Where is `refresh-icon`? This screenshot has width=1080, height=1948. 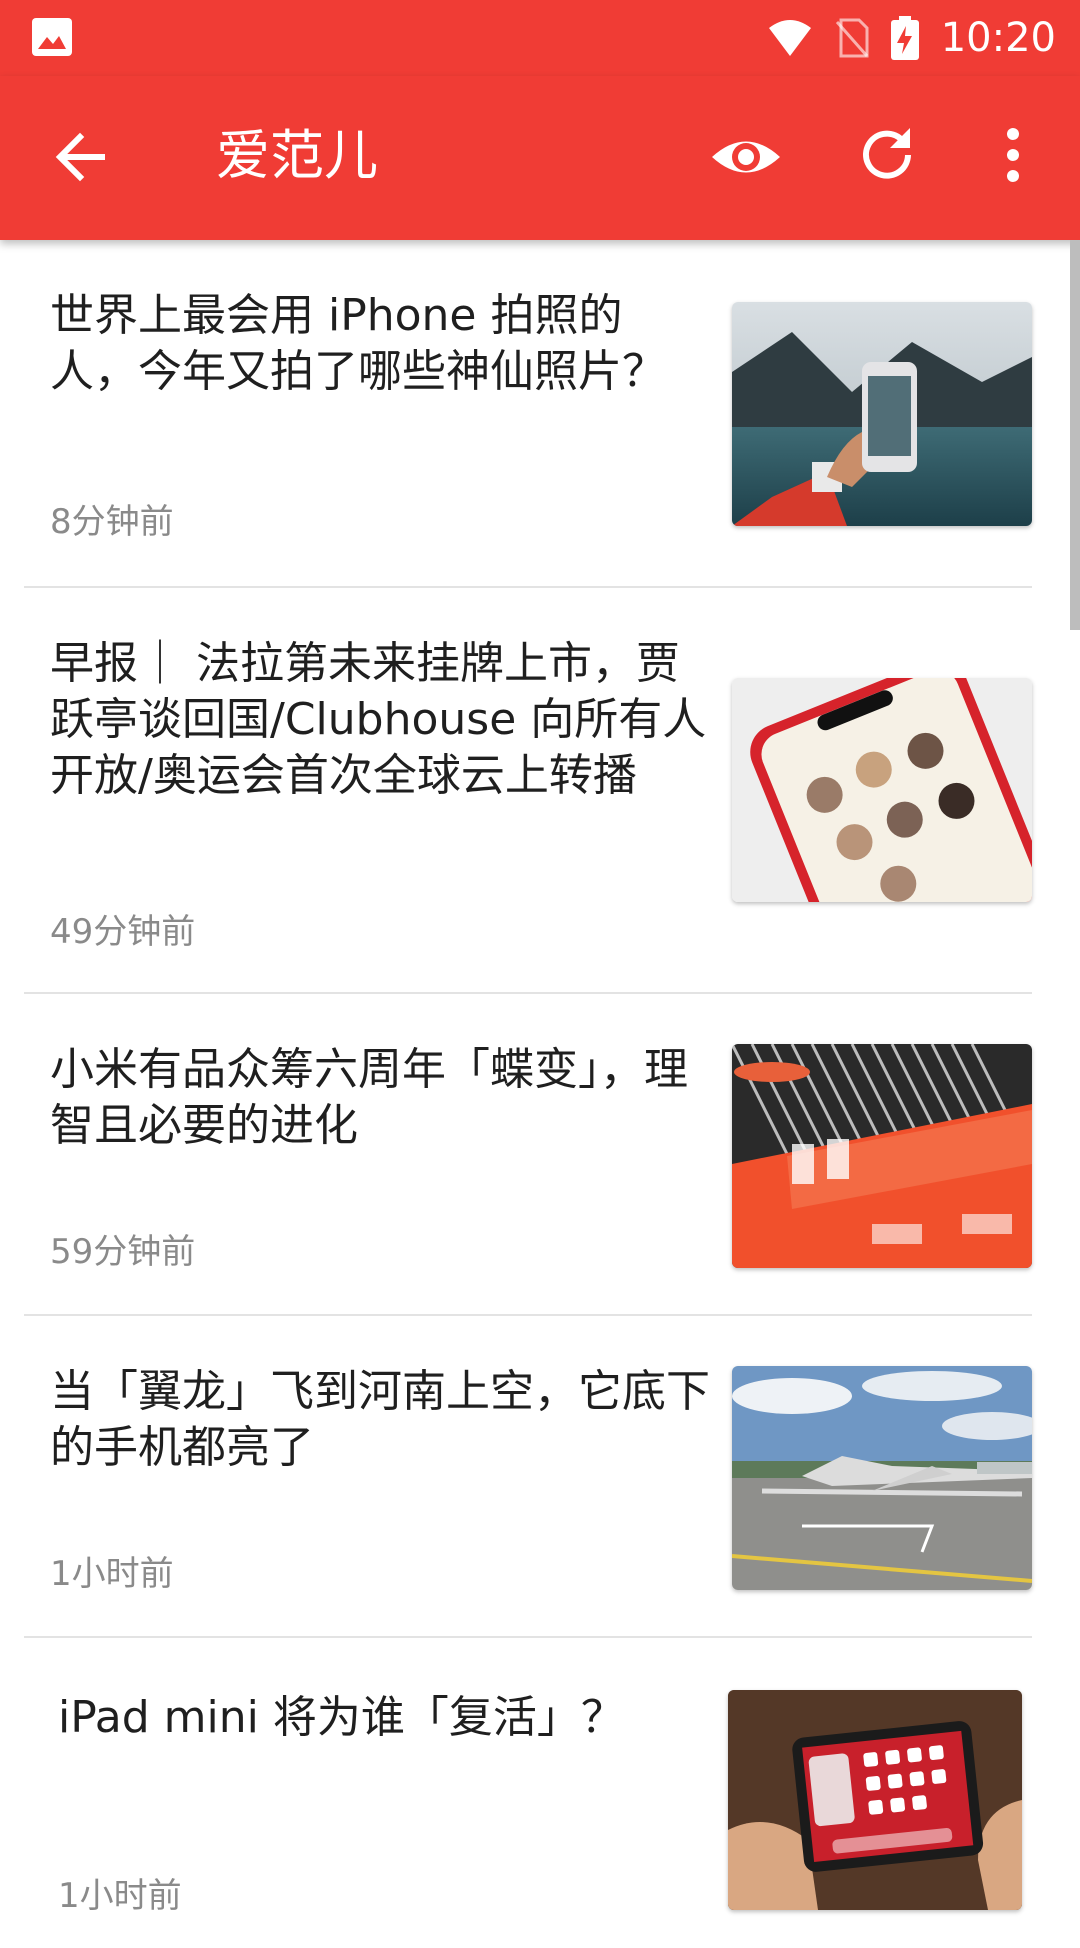
refresh-icon is located at coordinates (887, 155).